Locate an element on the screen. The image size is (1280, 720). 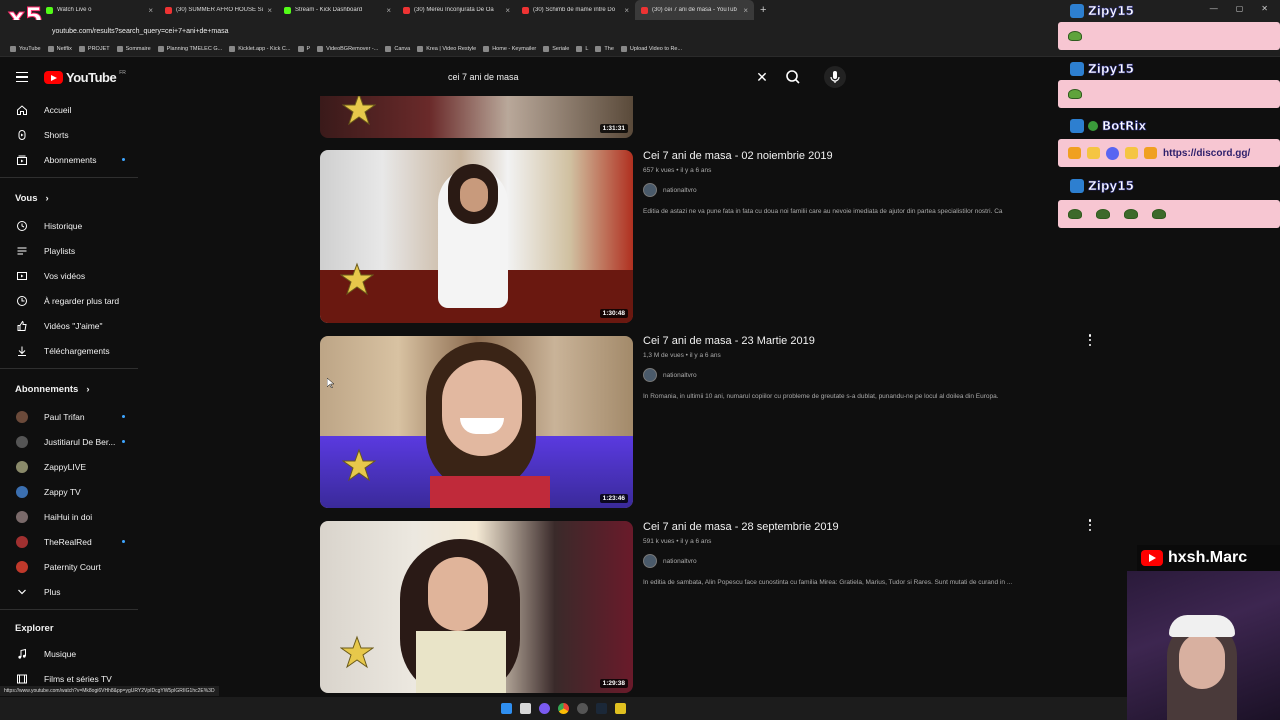
close-window-icon: ✕ is located at coordinates (1264, 8).